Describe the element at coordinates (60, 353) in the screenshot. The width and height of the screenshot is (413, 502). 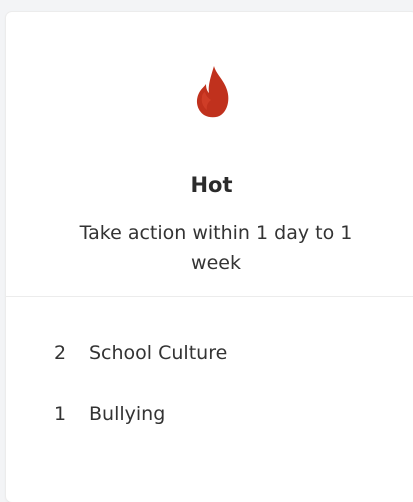
I see `topic-count: 2` at that location.